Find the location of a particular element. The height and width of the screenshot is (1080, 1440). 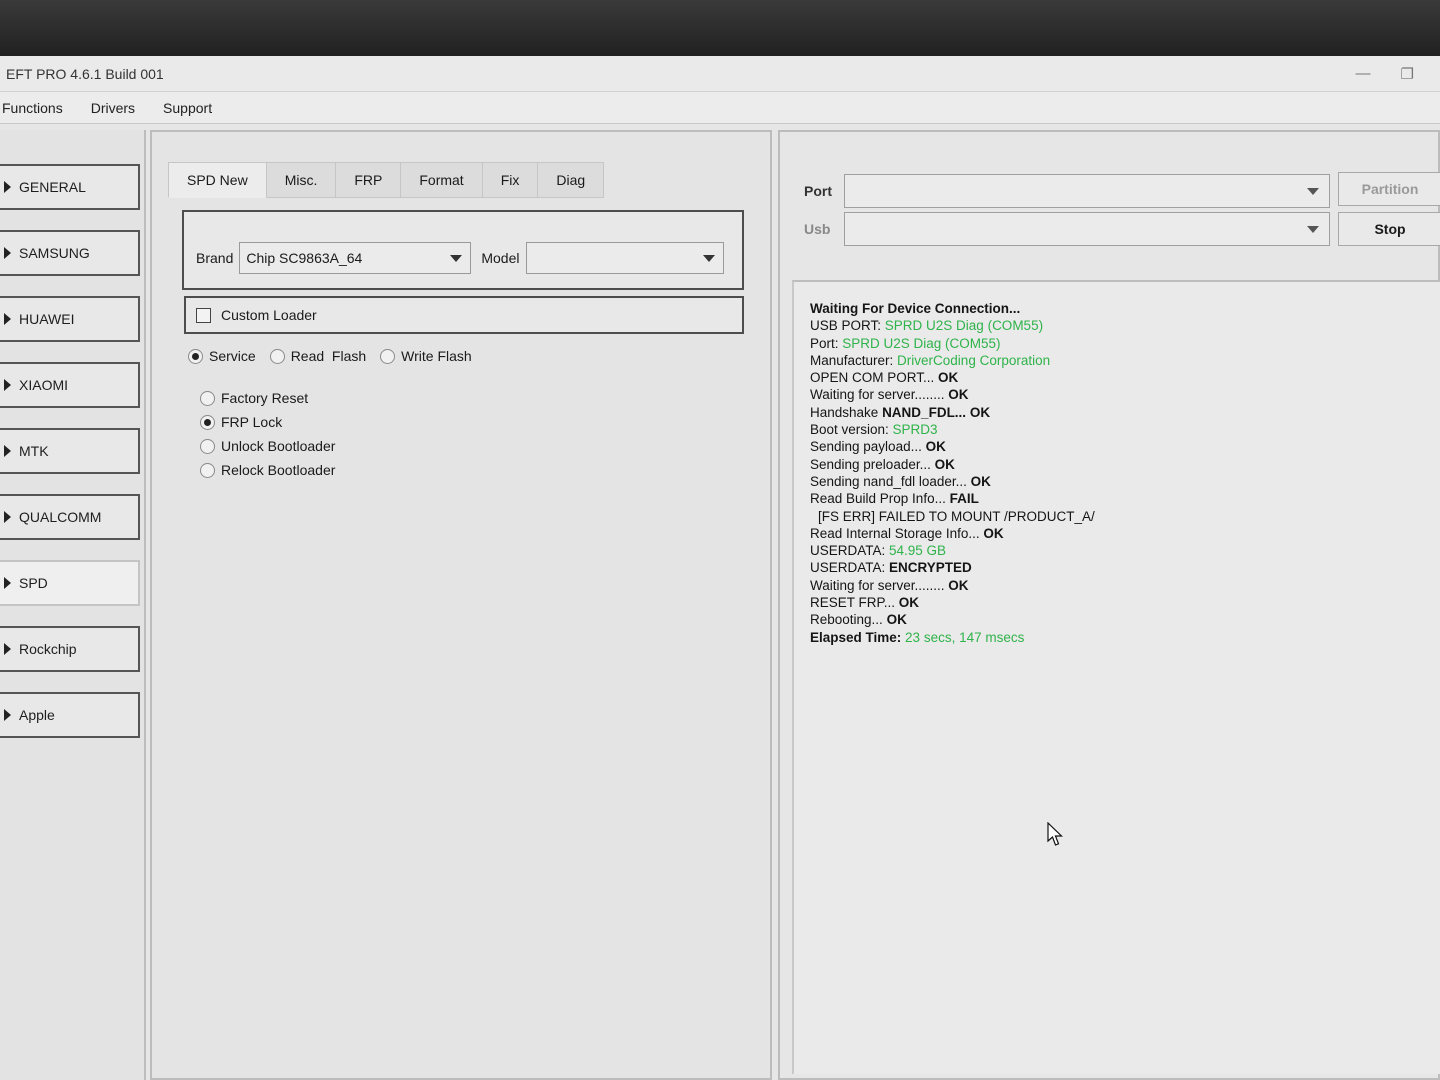

tab-format: Format is located at coordinates (441, 180).